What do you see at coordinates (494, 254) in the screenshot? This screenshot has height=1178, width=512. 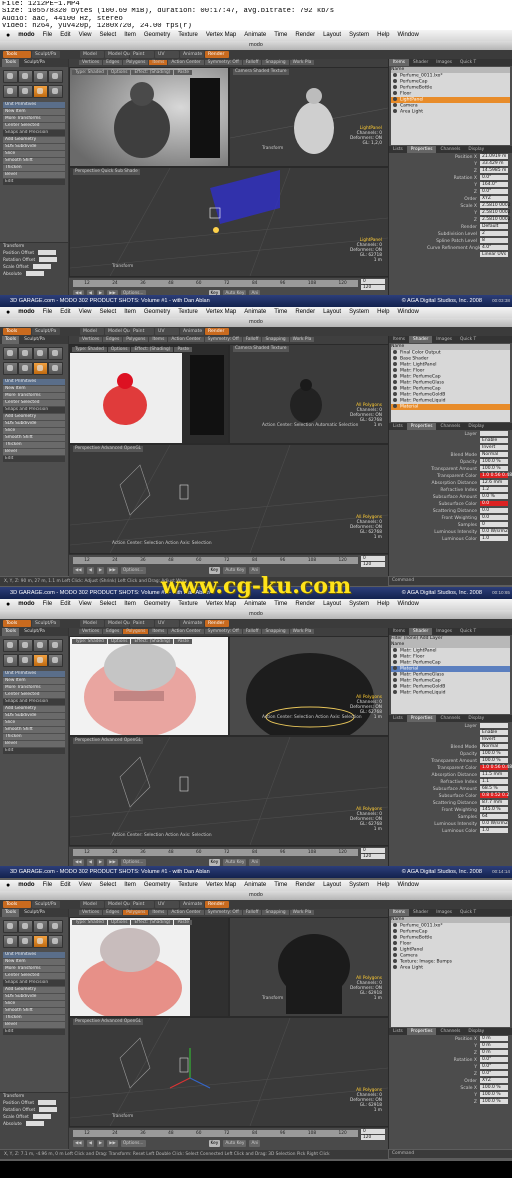 I see `property-value-field: Linear UVs` at bounding box center [494, 254].